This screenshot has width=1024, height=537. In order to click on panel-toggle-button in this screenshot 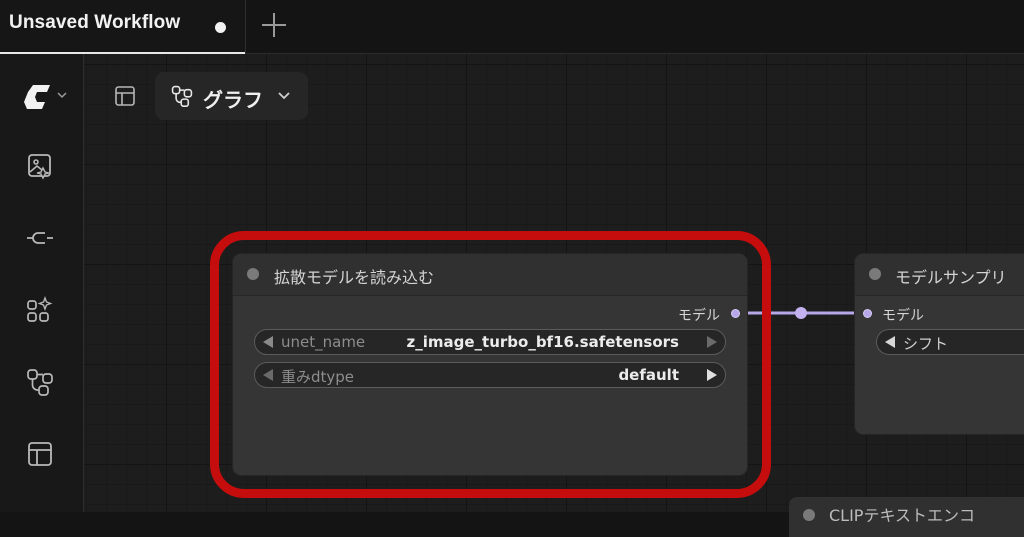, I will do `click(125, 96)`.